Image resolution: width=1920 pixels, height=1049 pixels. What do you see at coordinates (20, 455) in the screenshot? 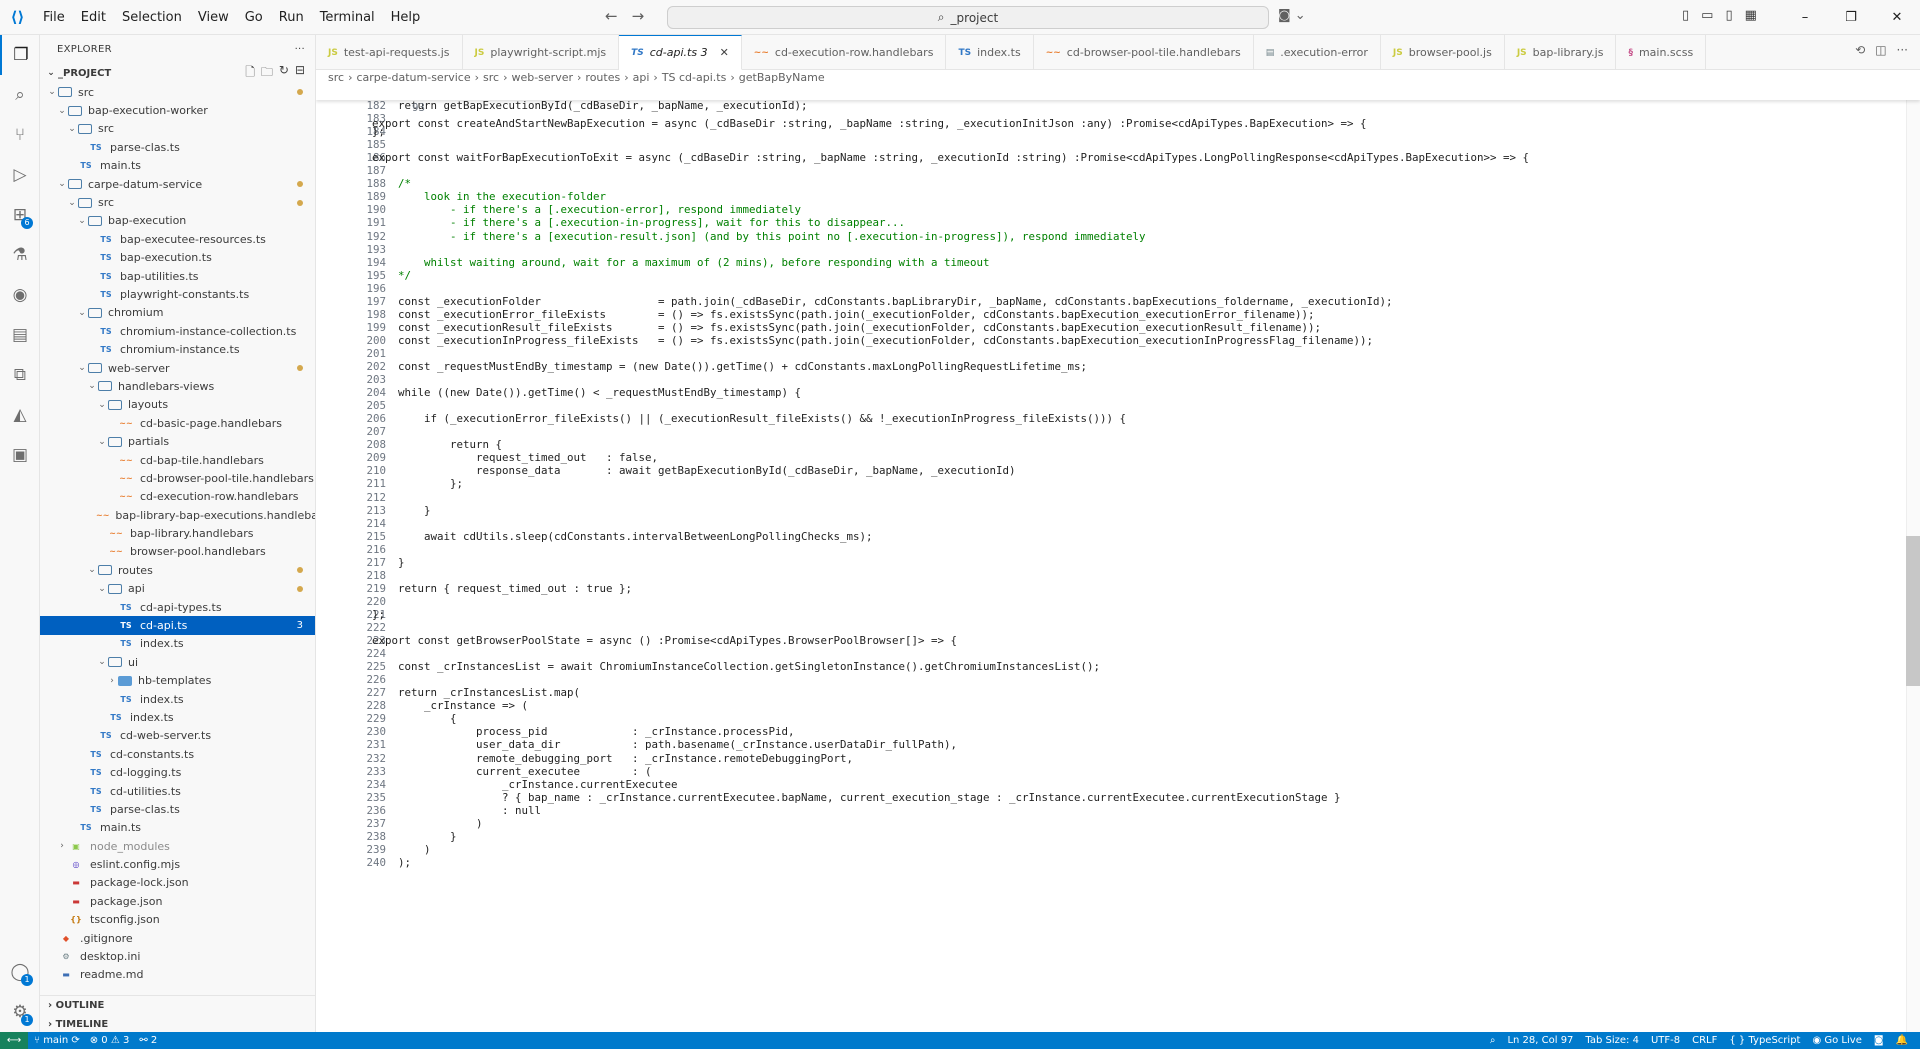
I see `chat-icon: ▣` at bounding box center [20, 455].